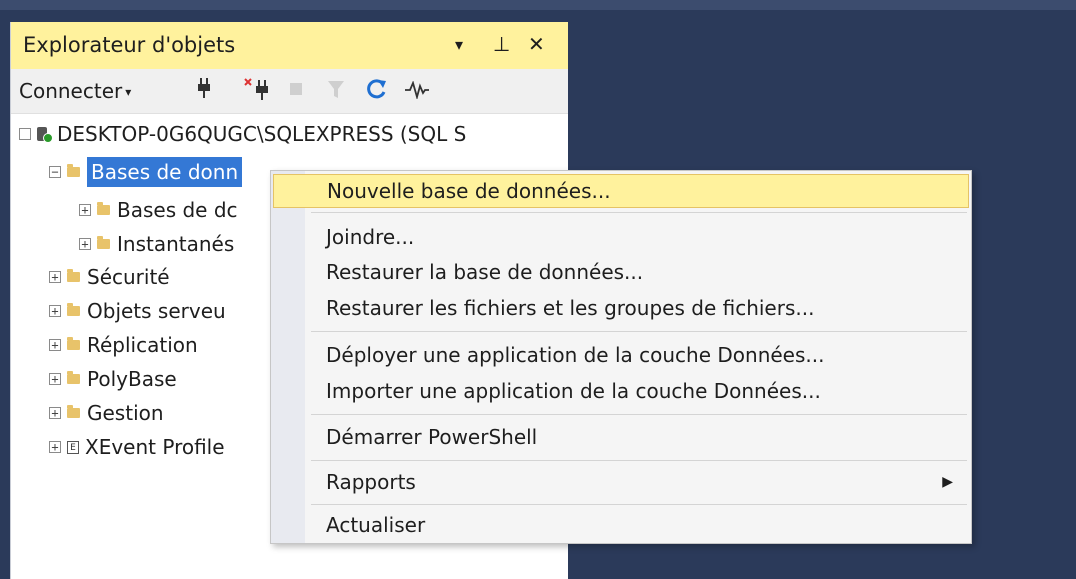 The height and width of the screenshot is (579, 1076). What do you see at coordinates (129, 45) in the screenshot?
I see `panel-title: Explorateur d'objets` at bounding box center [129, 45].